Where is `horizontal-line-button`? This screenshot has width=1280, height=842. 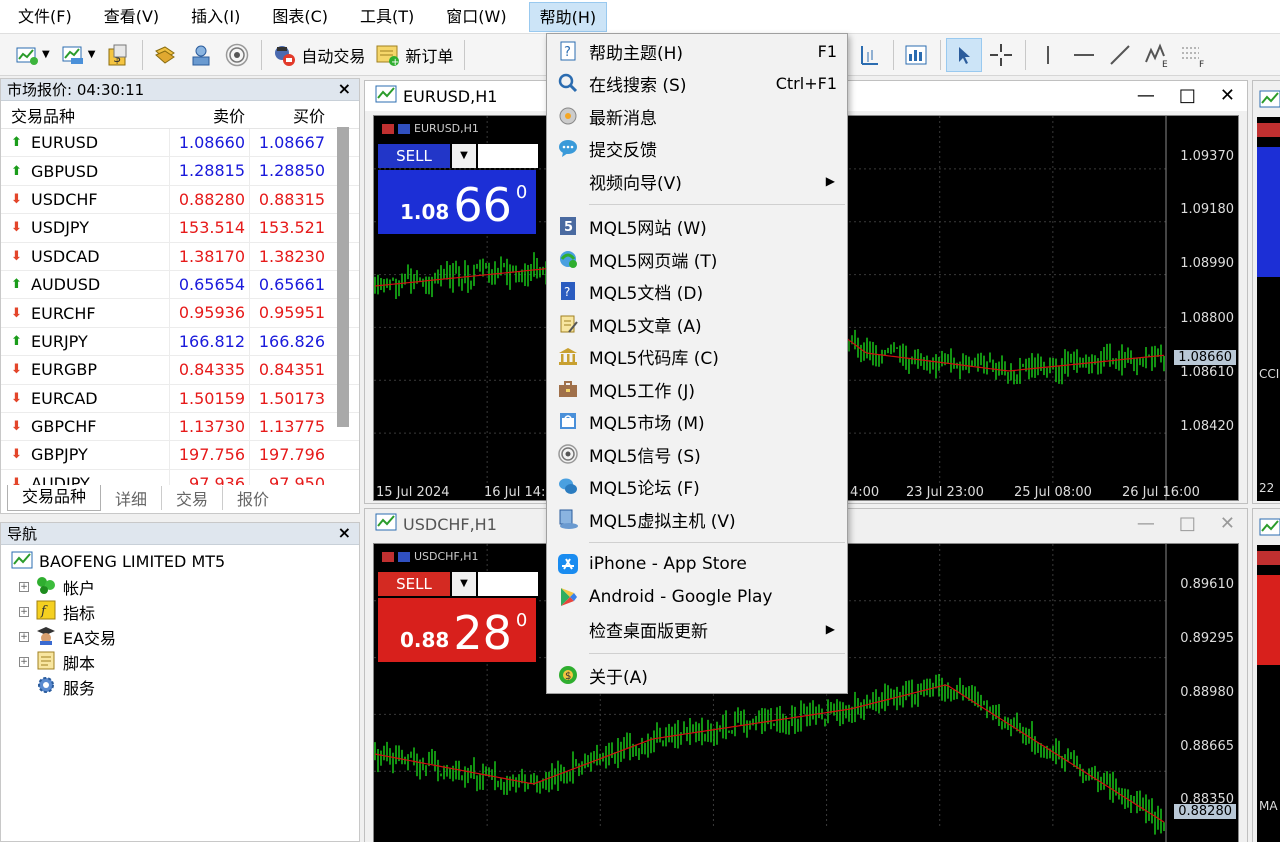 horizontal-line-button is located at coordinates (1084, 55).